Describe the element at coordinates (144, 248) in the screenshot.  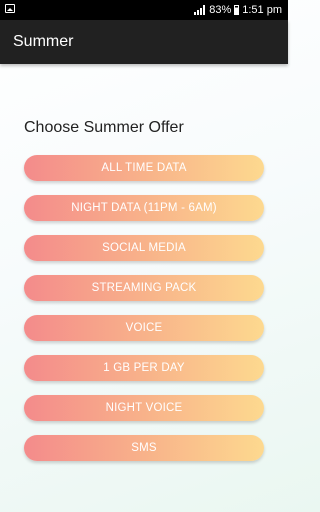
I see `social-media-button: SOCIAL MEDIA` at that location.